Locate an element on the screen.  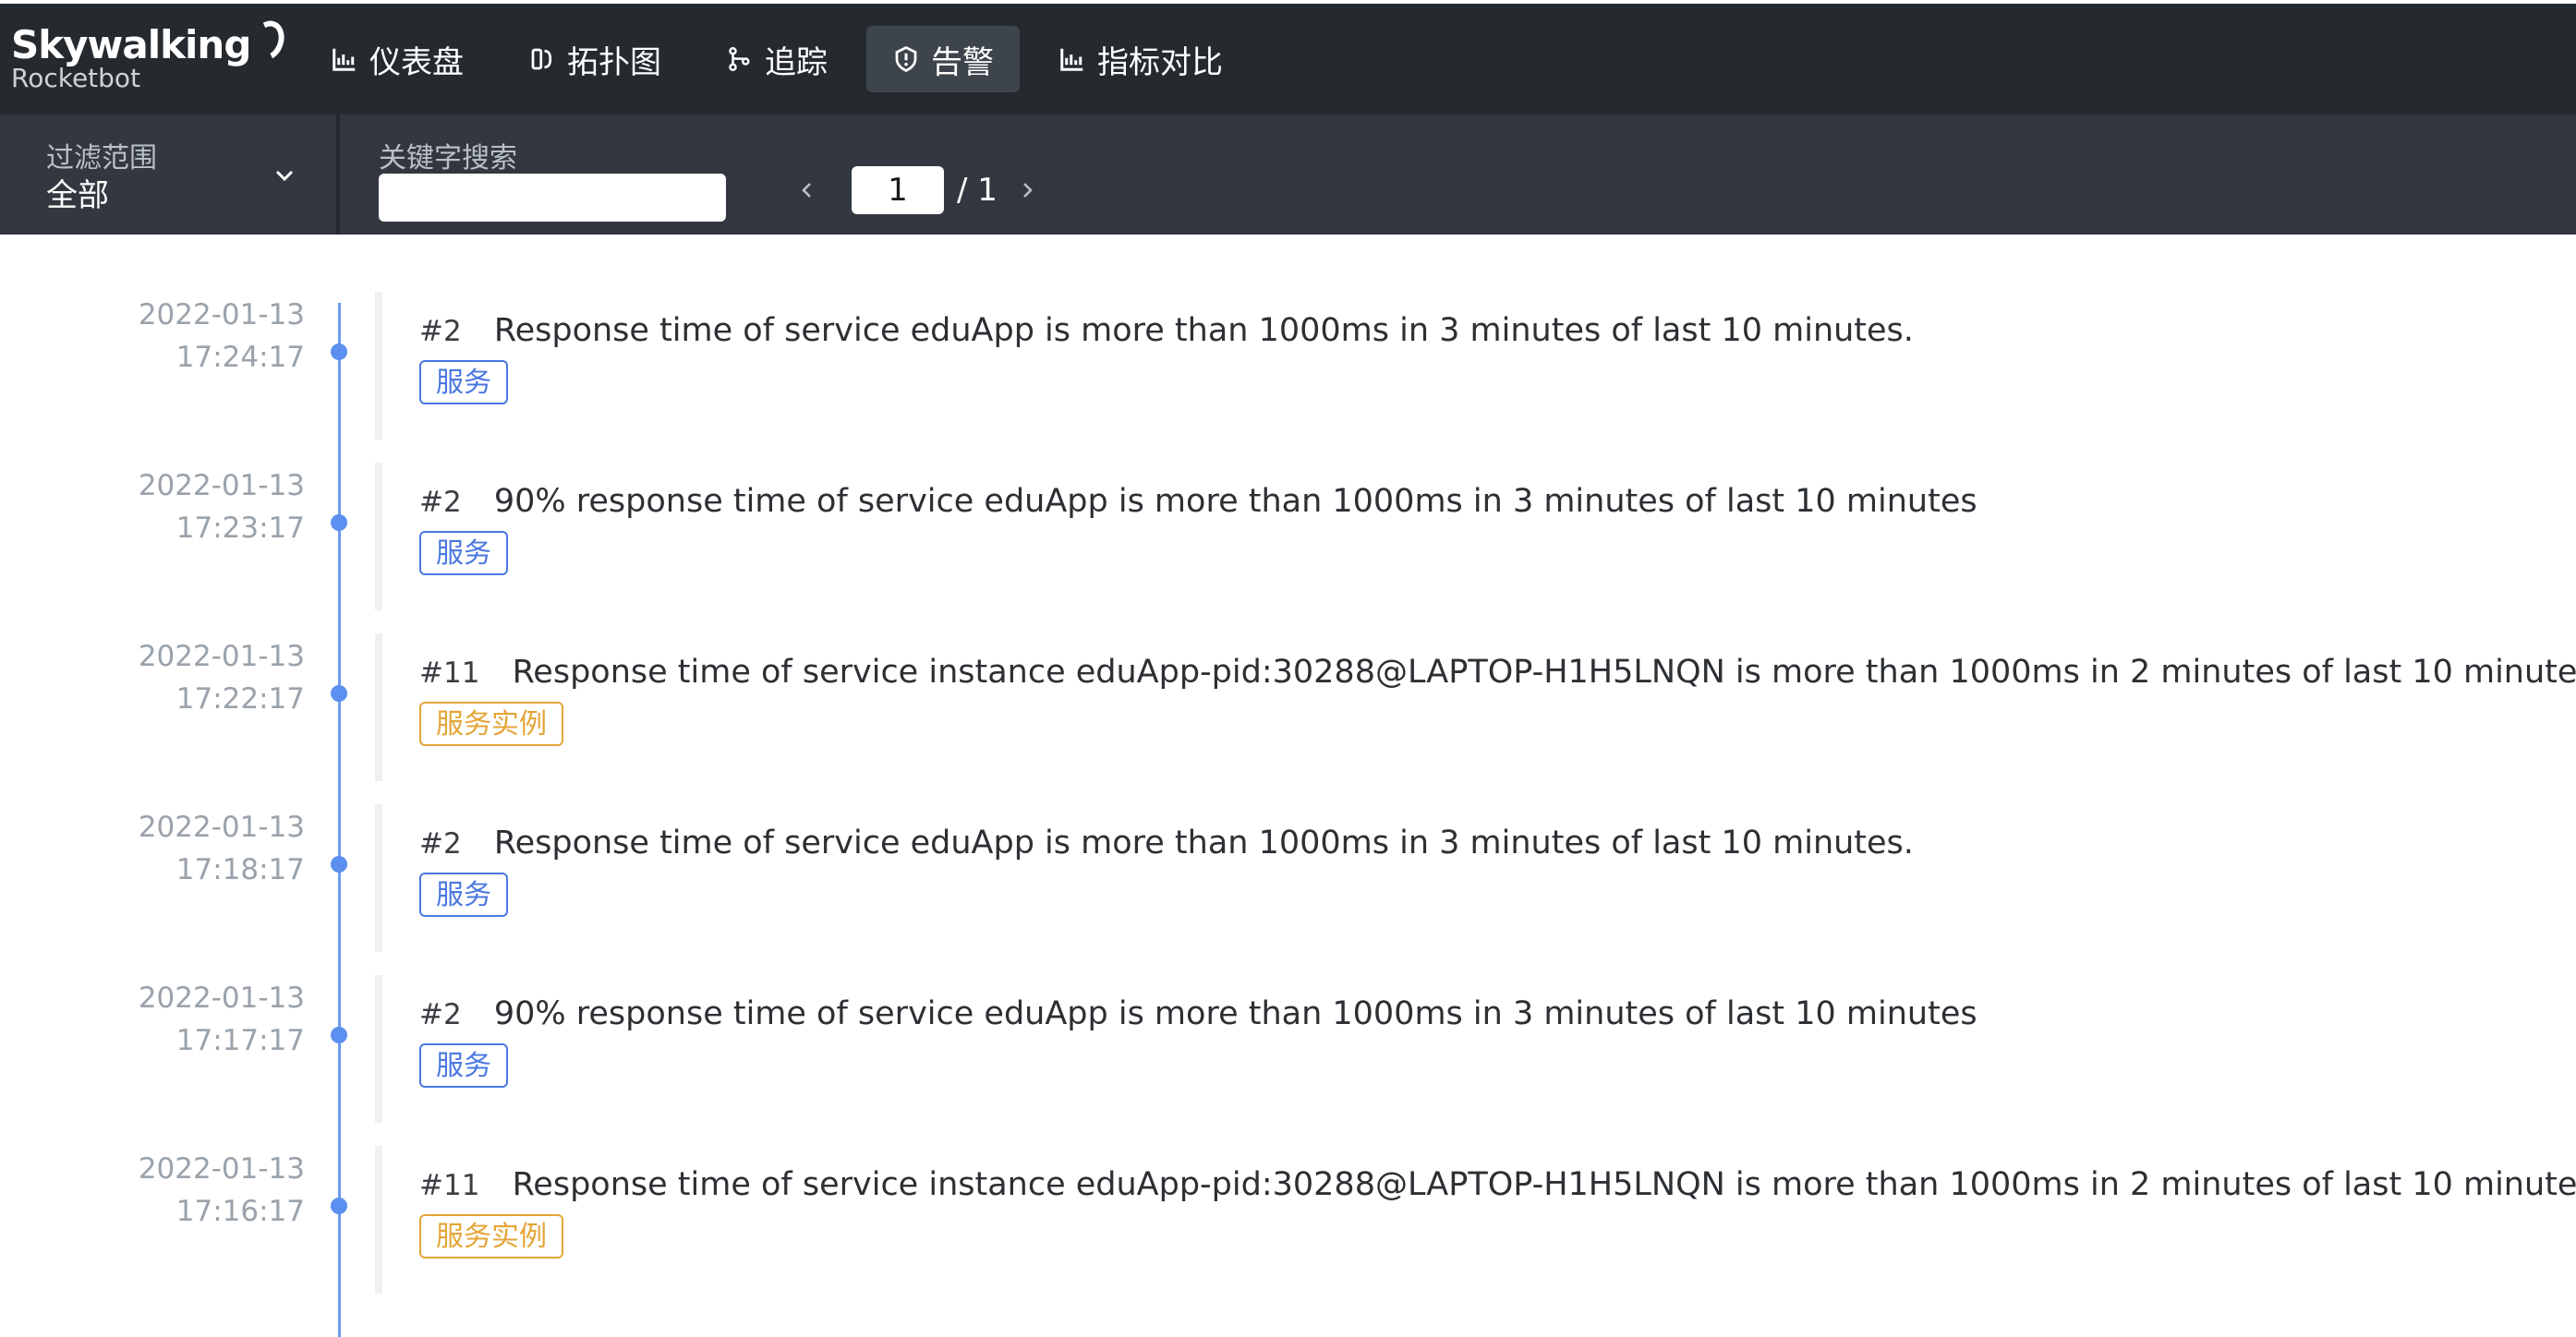
trace-branch-icon is located at coordinates (740, 59).